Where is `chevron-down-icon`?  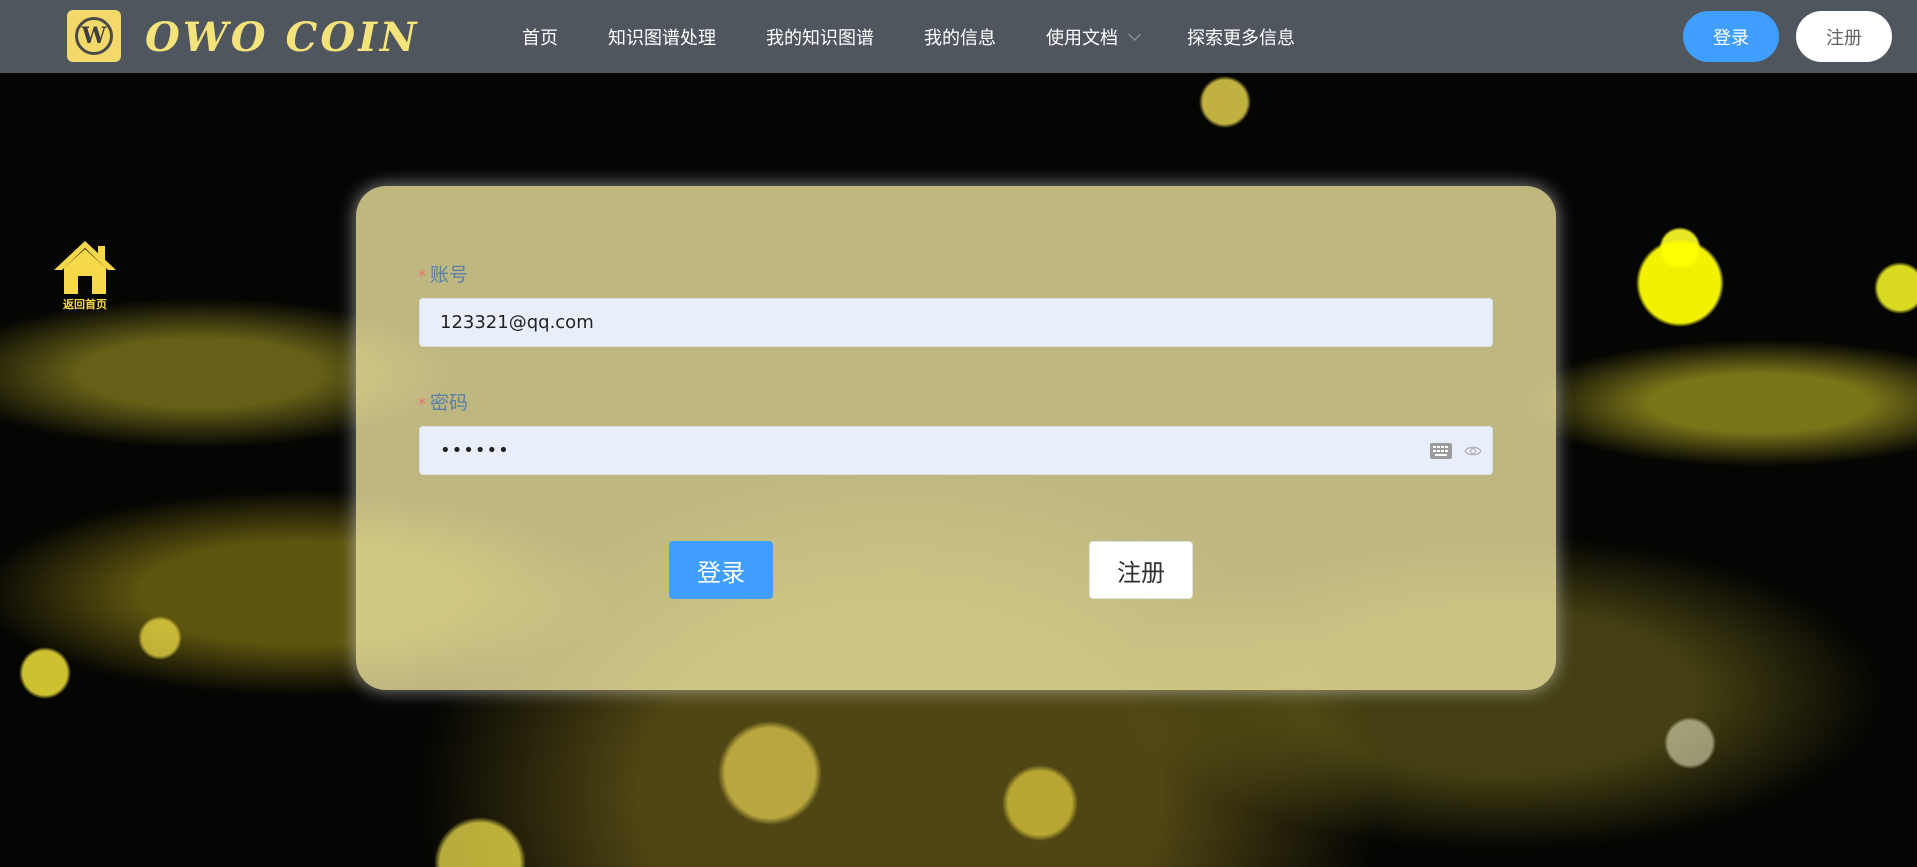
chevron-down-icon is located at coordinates (1134, 34).